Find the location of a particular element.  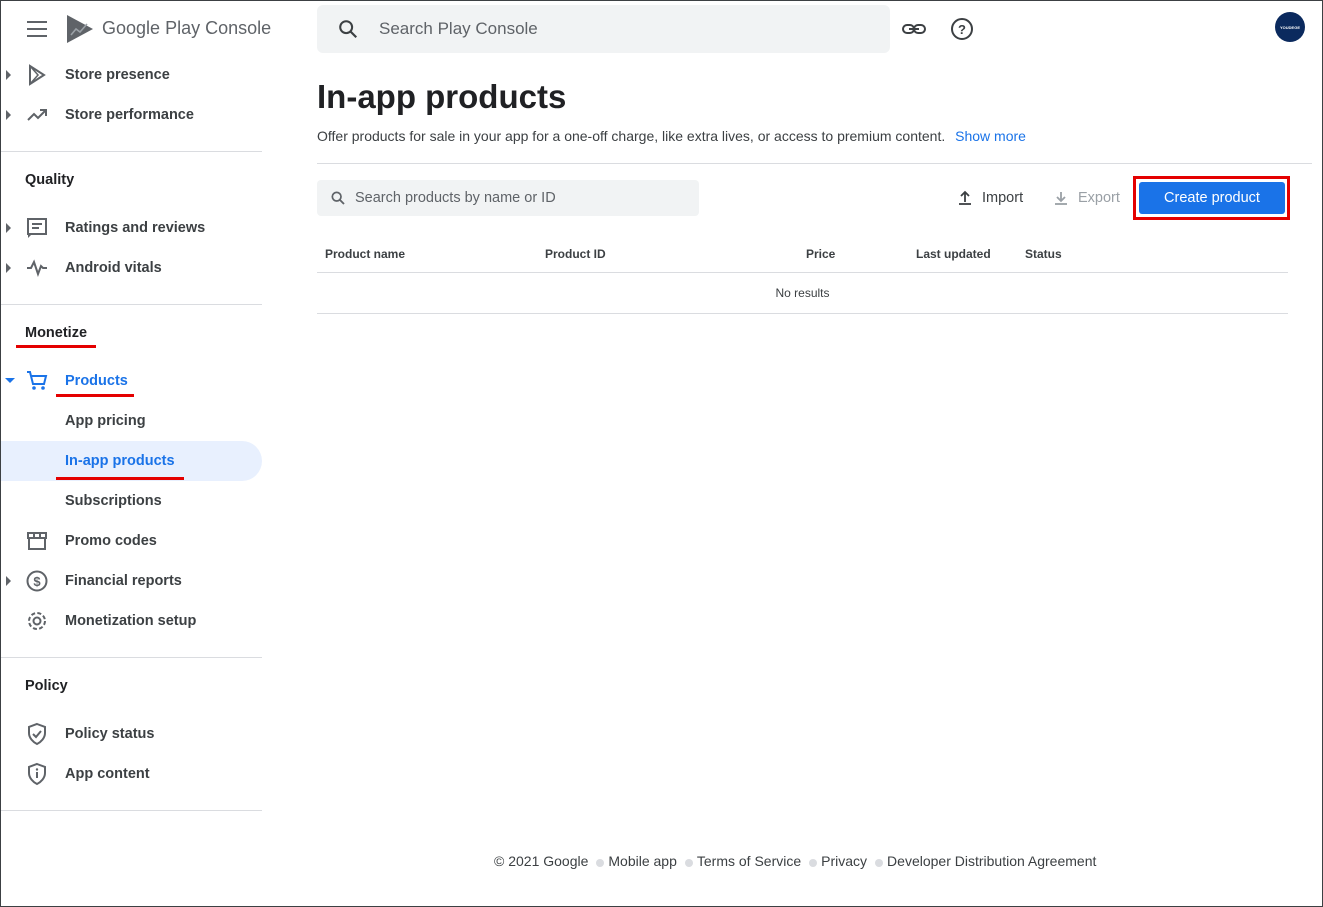

gear-icon is located at coordinates (37, 621).